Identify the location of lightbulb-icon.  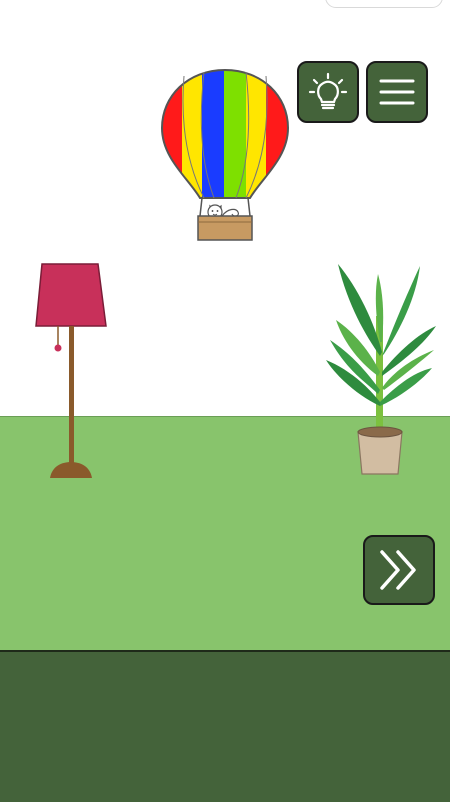
(328, 91).